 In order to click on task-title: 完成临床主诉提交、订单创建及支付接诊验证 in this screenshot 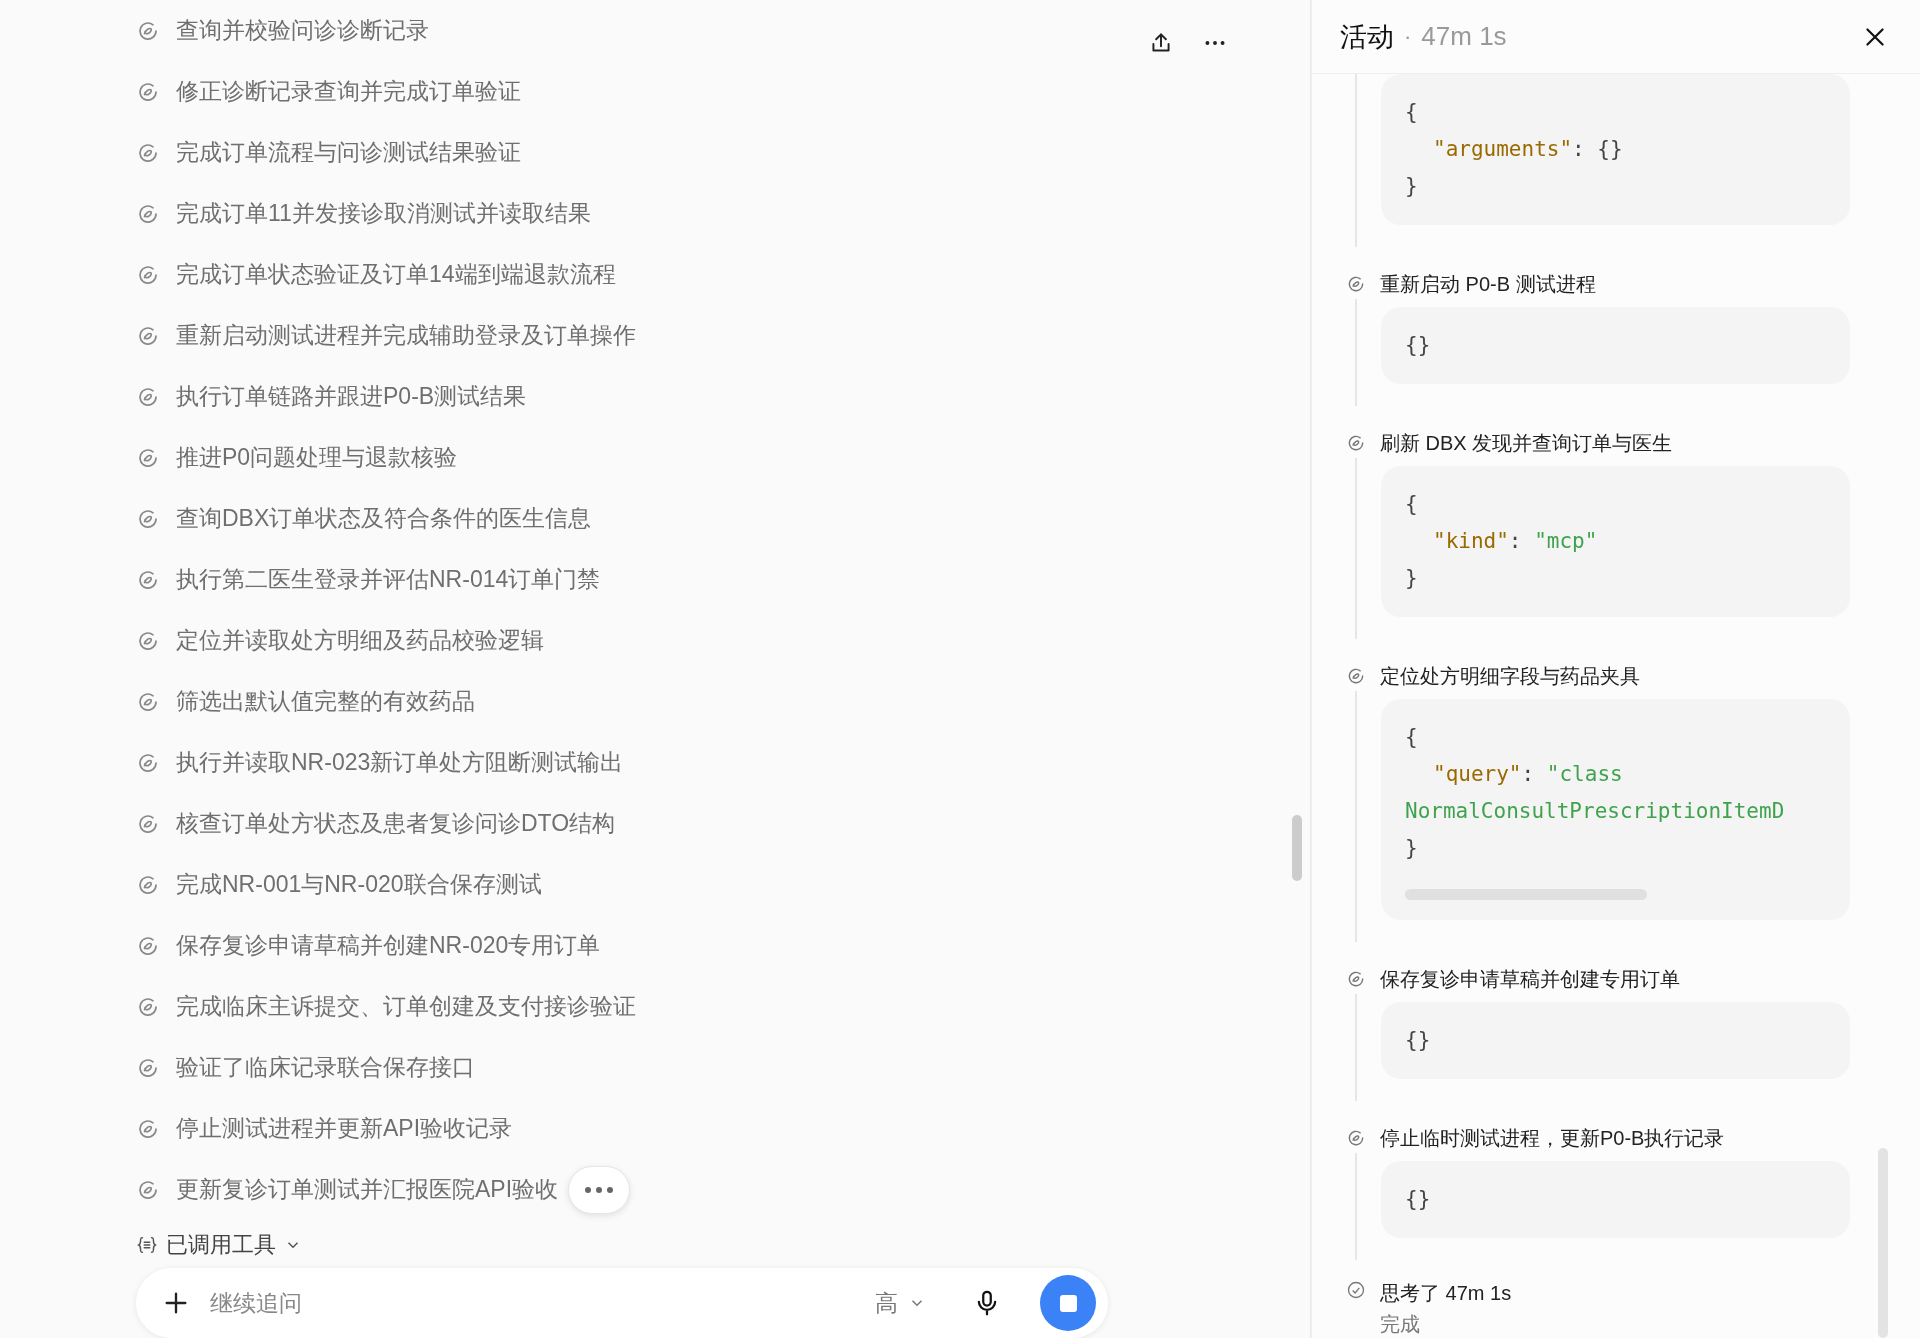, I will do `click(406, 1006)`.